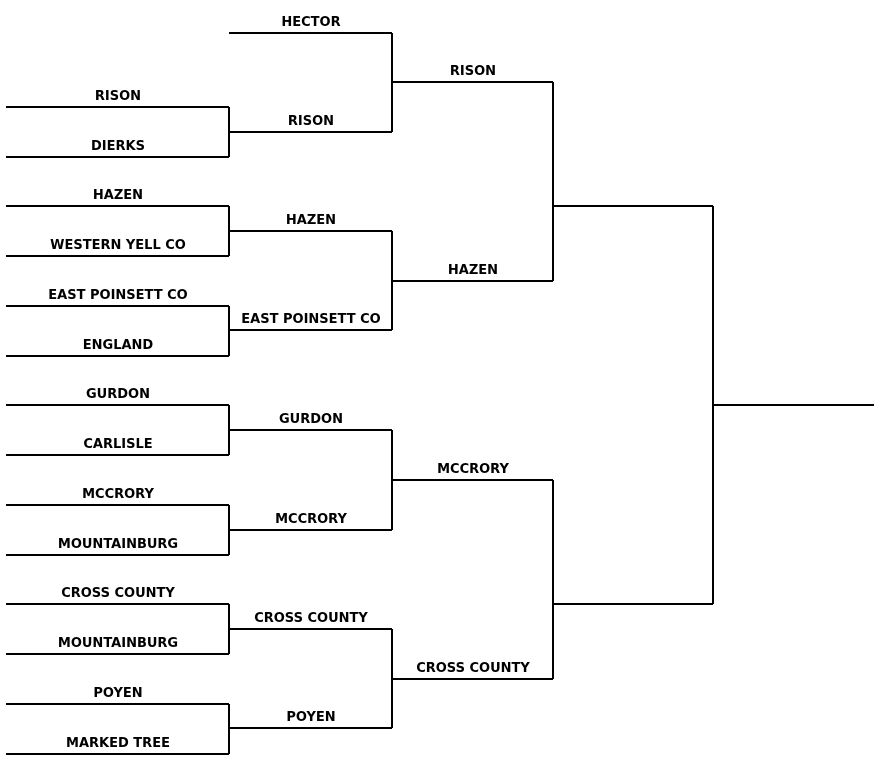 This screenshot has height=758, width=884. Describe the element at coordinates (118, 195) in the screenshot. I see `round1-team: HAZEN` at that location.